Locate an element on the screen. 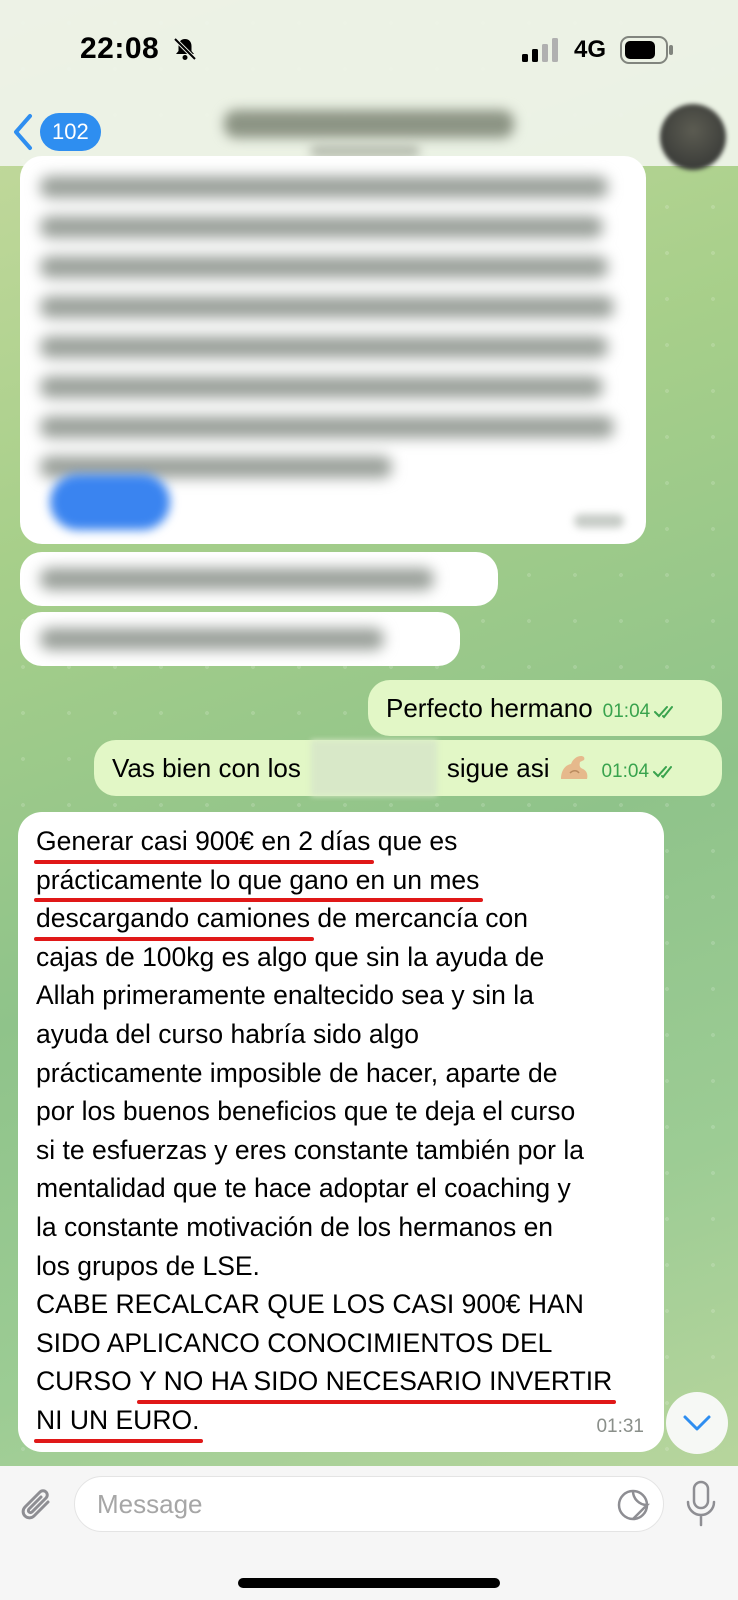 The width and height of the screenshot is (738, 1600). underlined-text: prácticamente lo que gano en un mes is located at coordinates (258, 881).